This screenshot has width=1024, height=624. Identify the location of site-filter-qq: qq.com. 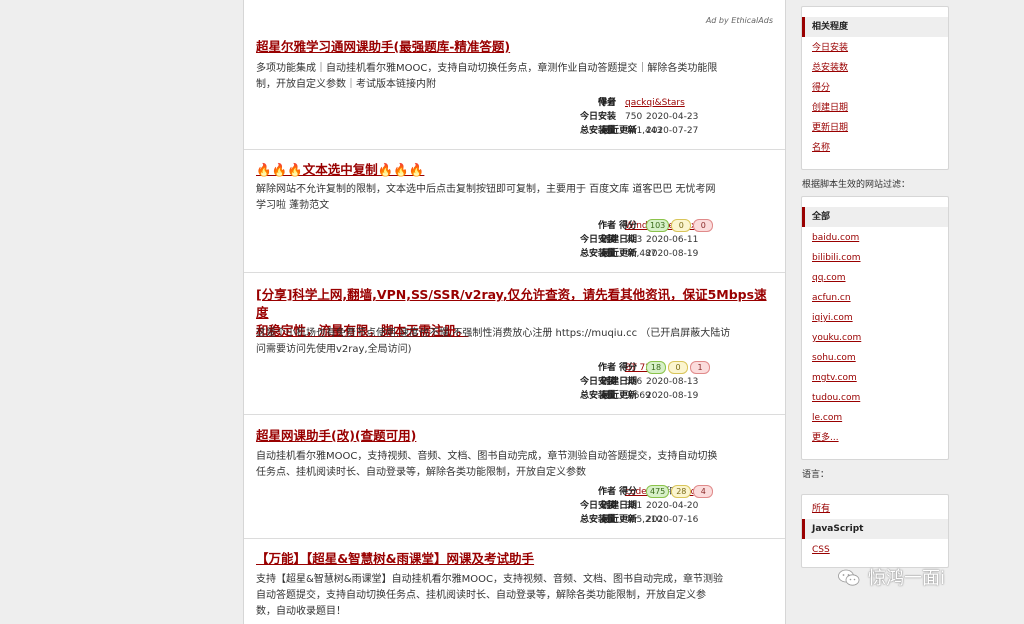
(829, 278).